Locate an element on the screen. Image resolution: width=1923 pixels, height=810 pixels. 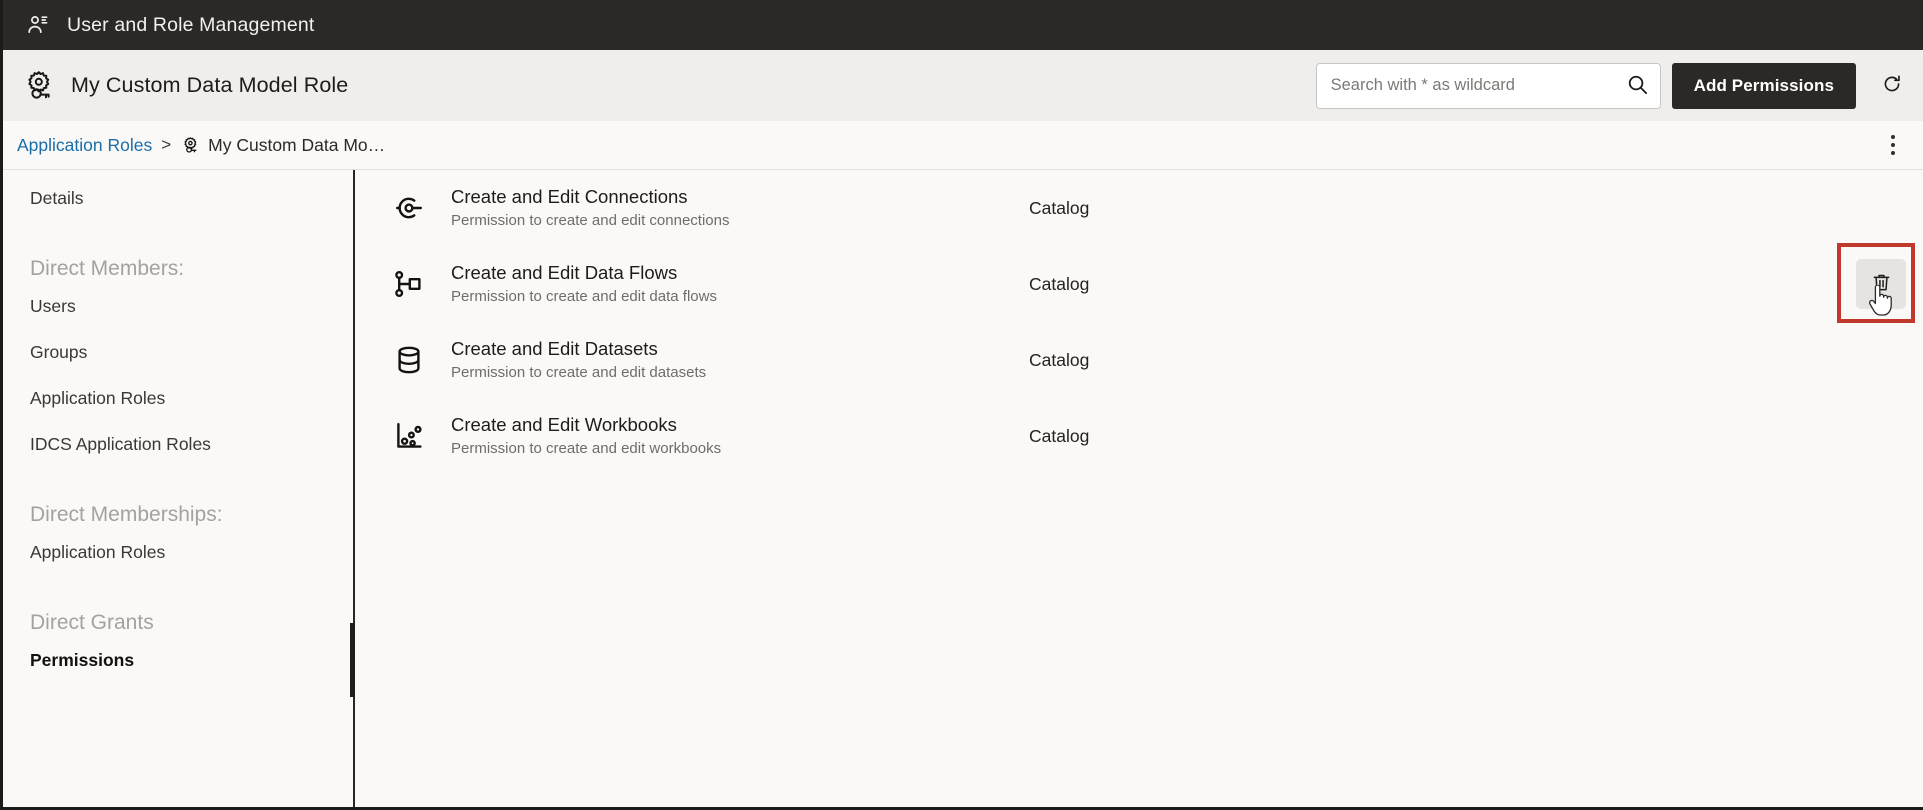
search-button is located at coordinates (1638, 86).